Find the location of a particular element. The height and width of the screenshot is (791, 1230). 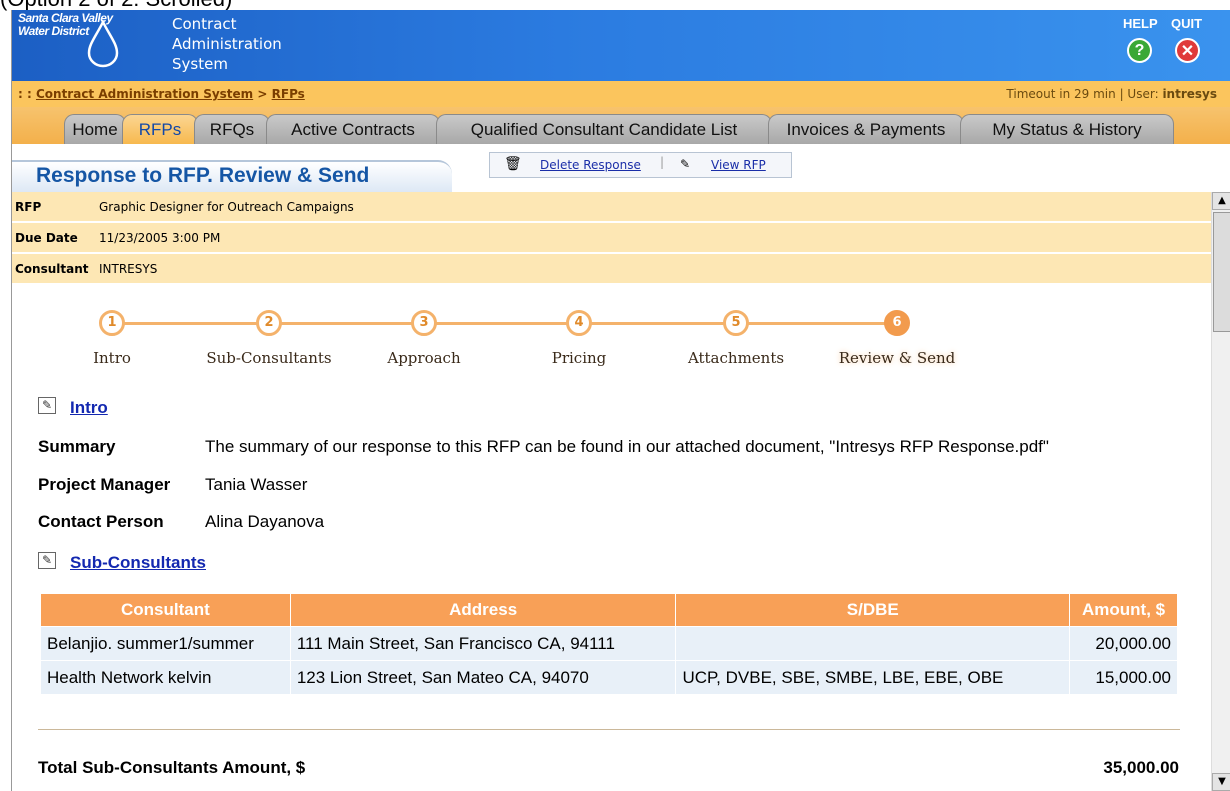

tab-qualified-consultant-list: Qualified Consultant Candidate List is located at coordinates (604, 129).